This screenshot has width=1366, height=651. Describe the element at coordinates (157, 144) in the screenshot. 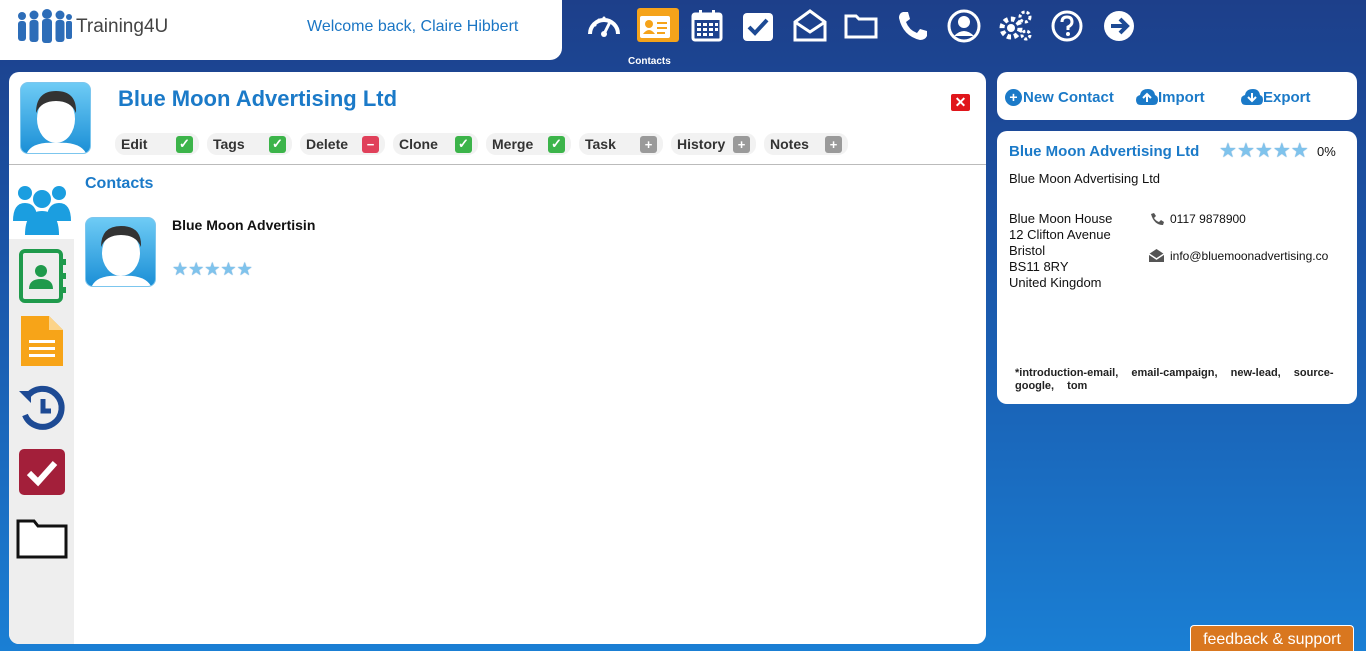

I see `edit-action: Edit ✓` at that location.